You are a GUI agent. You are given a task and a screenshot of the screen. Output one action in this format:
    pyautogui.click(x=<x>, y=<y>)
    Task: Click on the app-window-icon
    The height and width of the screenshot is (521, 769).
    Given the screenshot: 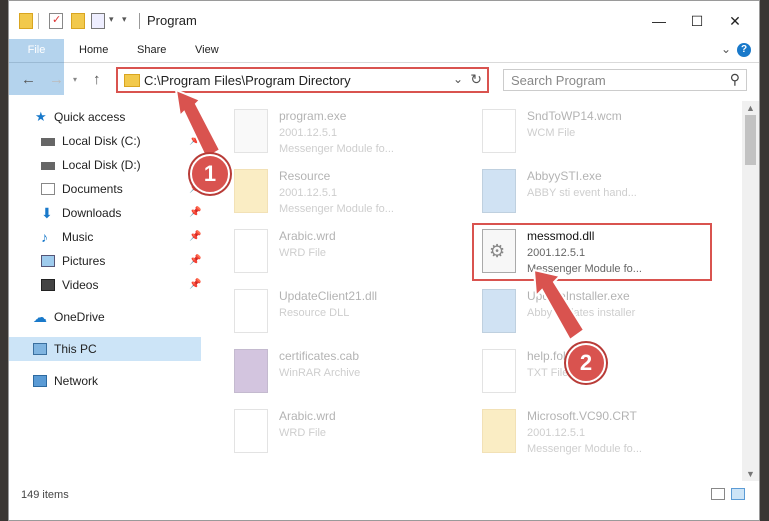 What is the action you would take?
    pyautogui.click(x=499, y=192)
    